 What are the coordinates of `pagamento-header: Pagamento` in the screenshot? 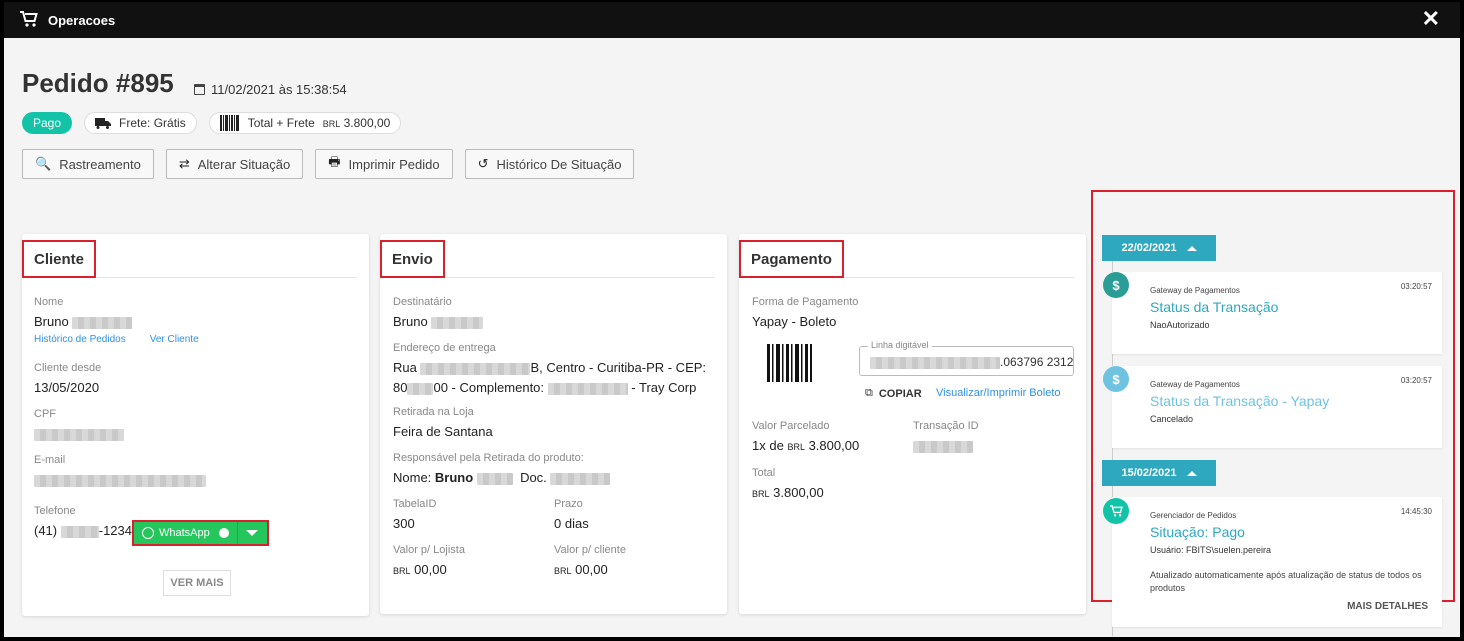 It's located at (791, 259).